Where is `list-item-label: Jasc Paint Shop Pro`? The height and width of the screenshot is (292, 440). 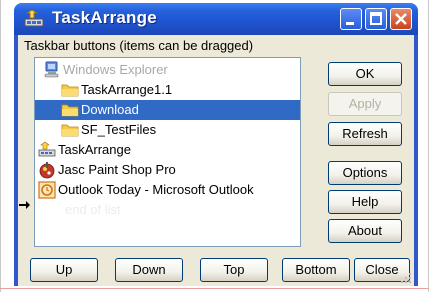
list-item-label: Jasc Paint Shop Pro is located at coordinates (117, 169).